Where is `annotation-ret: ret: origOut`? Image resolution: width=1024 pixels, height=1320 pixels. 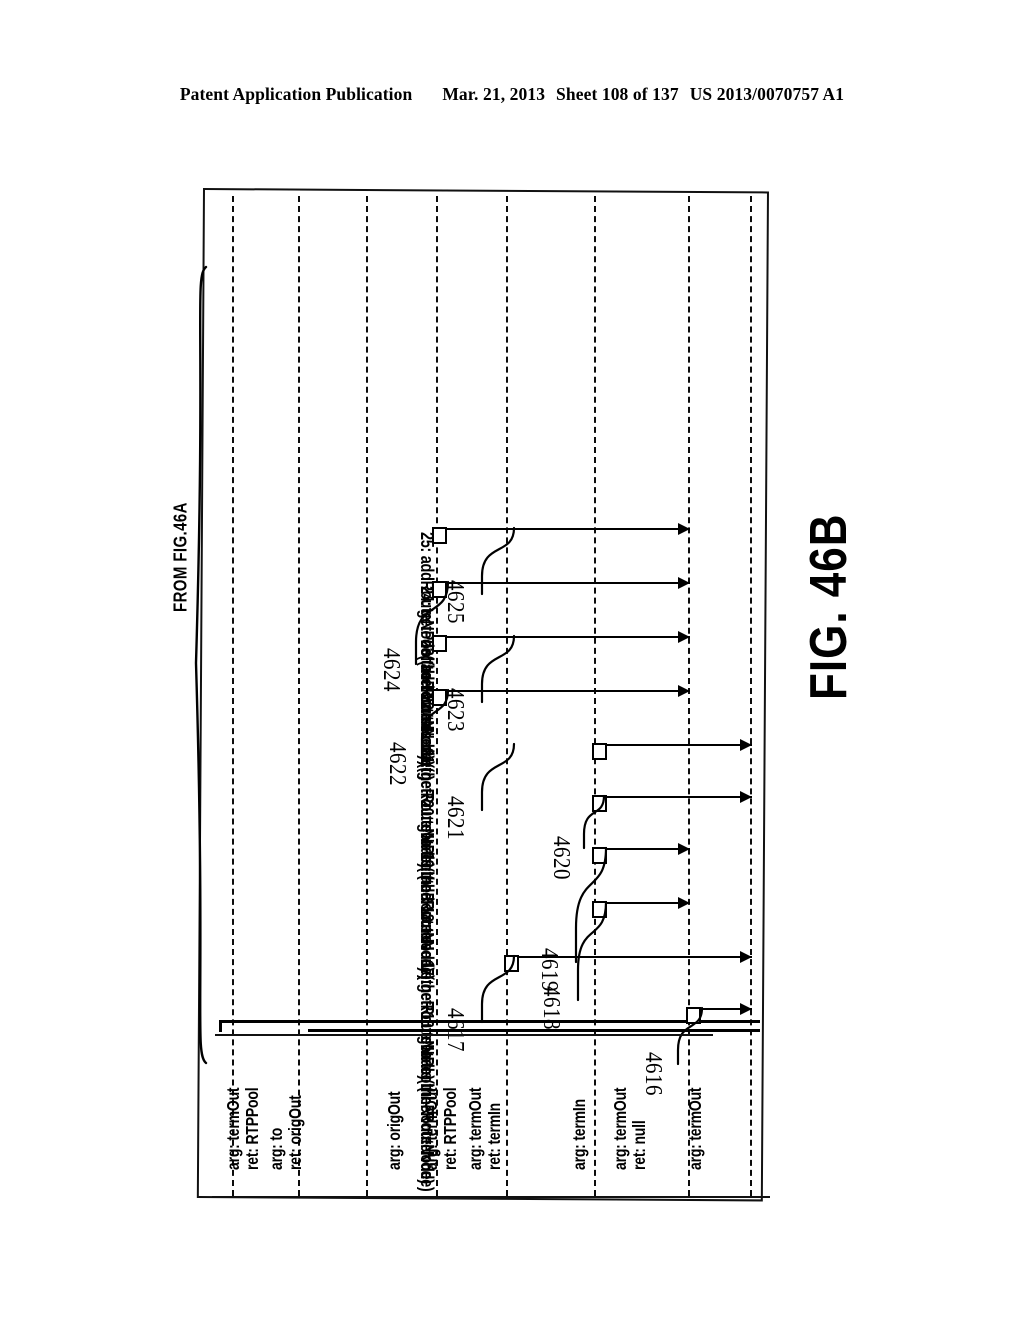 annotation-ret: ret: origOut is located at coordinates (294, 1132).